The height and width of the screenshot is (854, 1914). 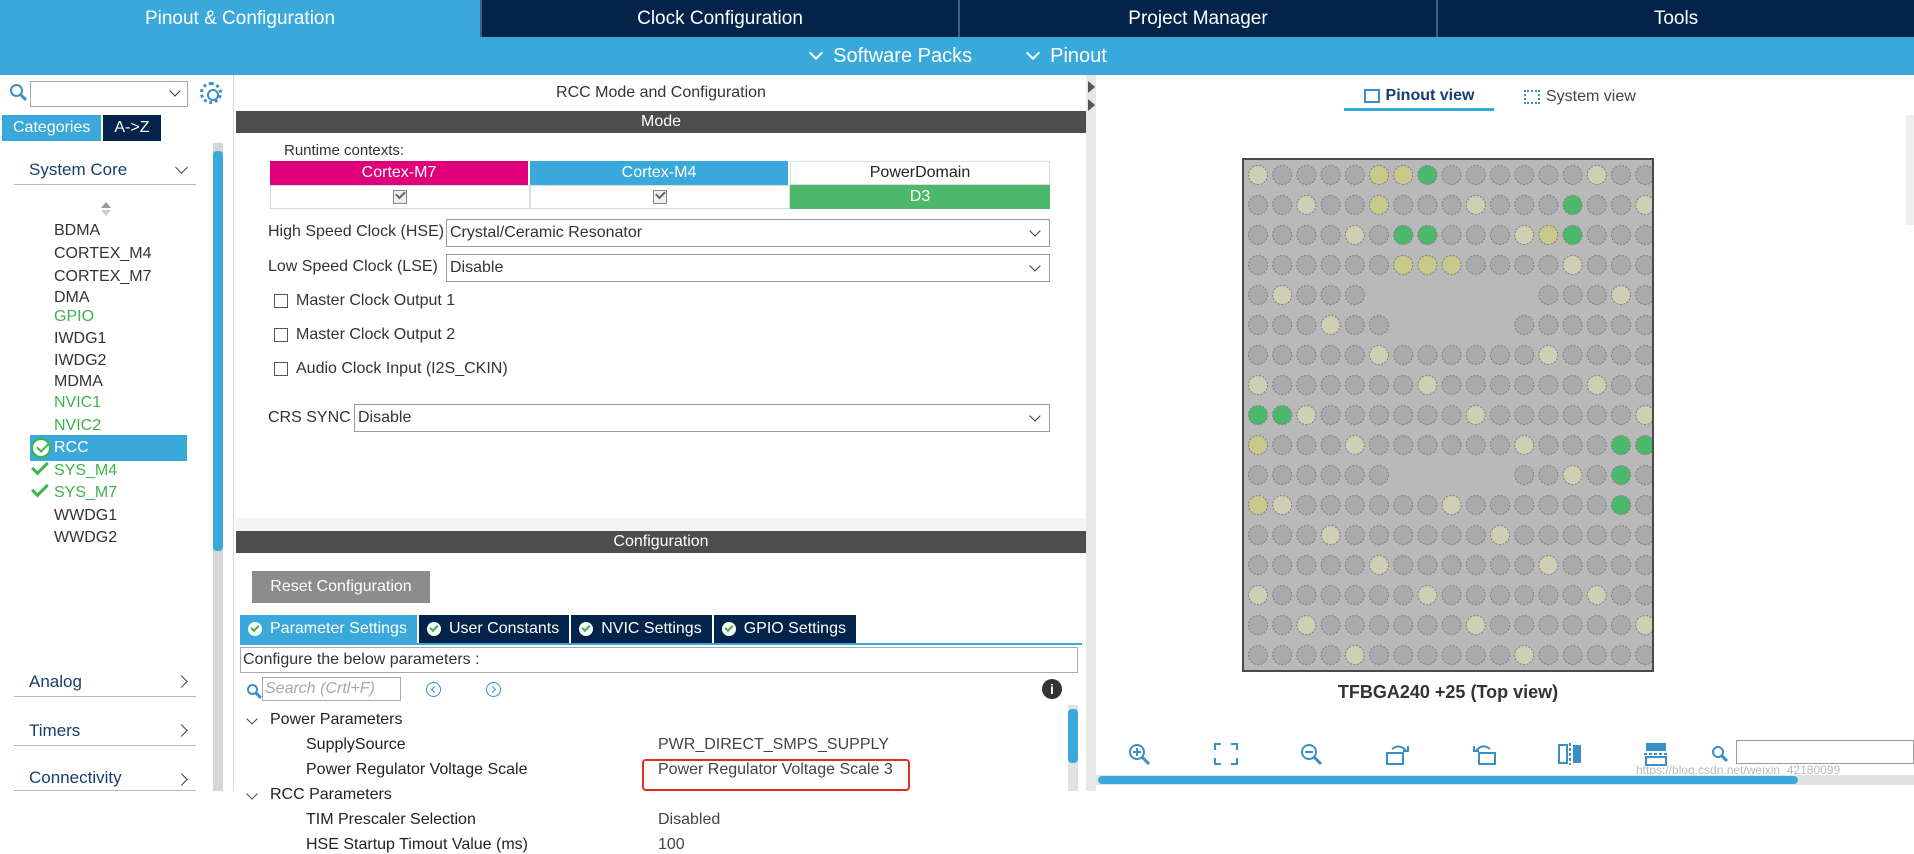 I want to click on sidebar-search-input, so click(x=109, y=94).